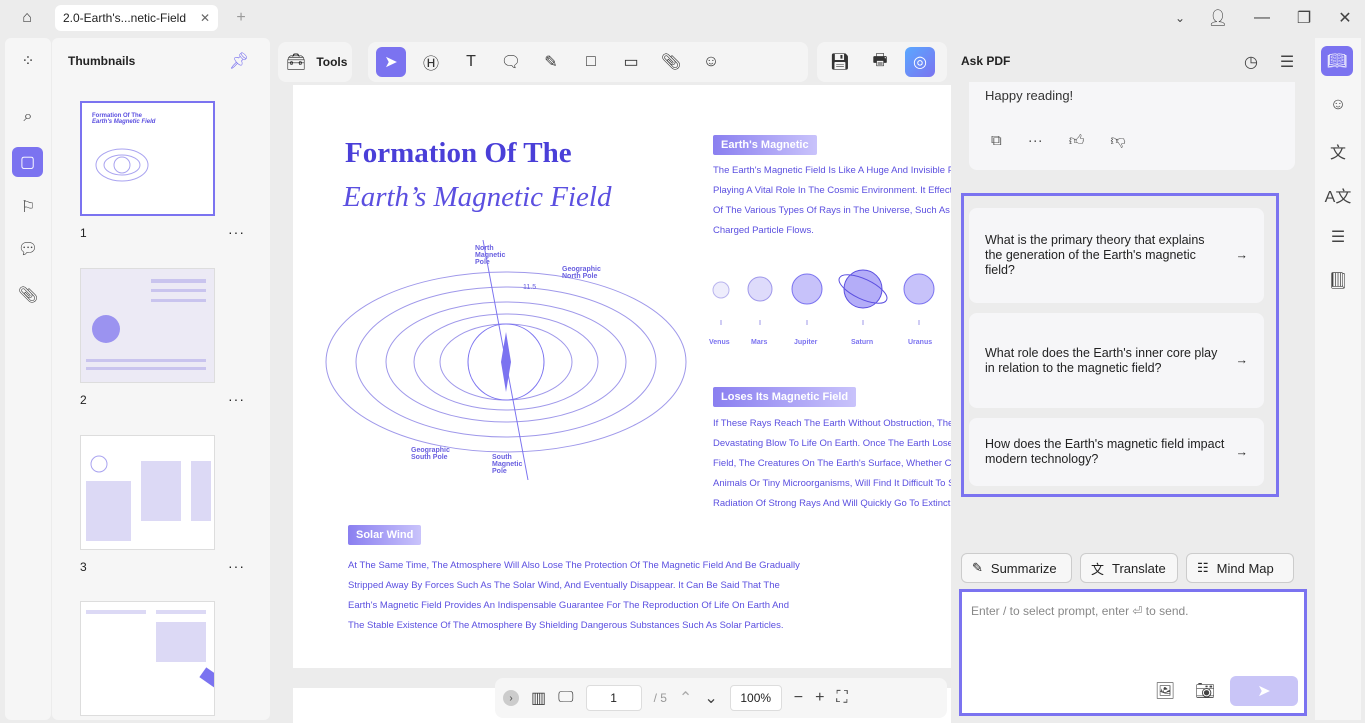 The width and height of the screenshot is (1365, 723). What do you see at coordinates (83, 567) in the screenshot?
I see `page-number: 3` at bounding box center [83, 567].